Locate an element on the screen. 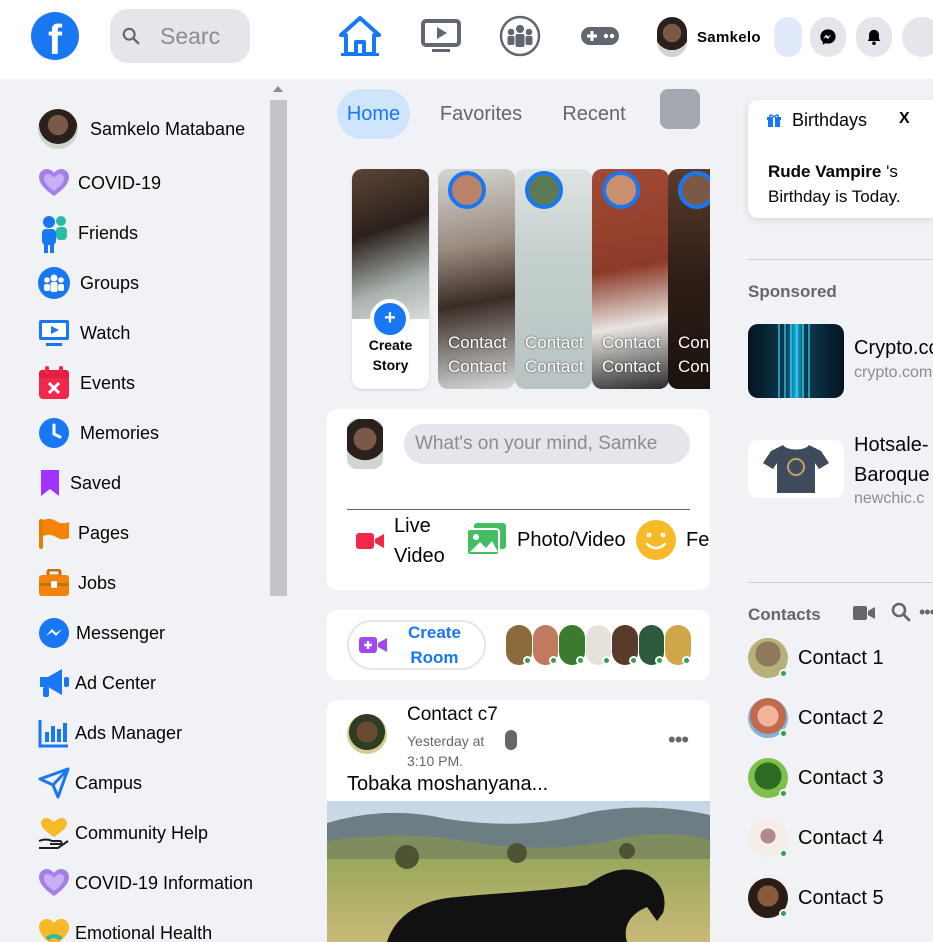 This screenshot has width=933, height=942. story-card: Con Con is located at coordinates (689, 279).